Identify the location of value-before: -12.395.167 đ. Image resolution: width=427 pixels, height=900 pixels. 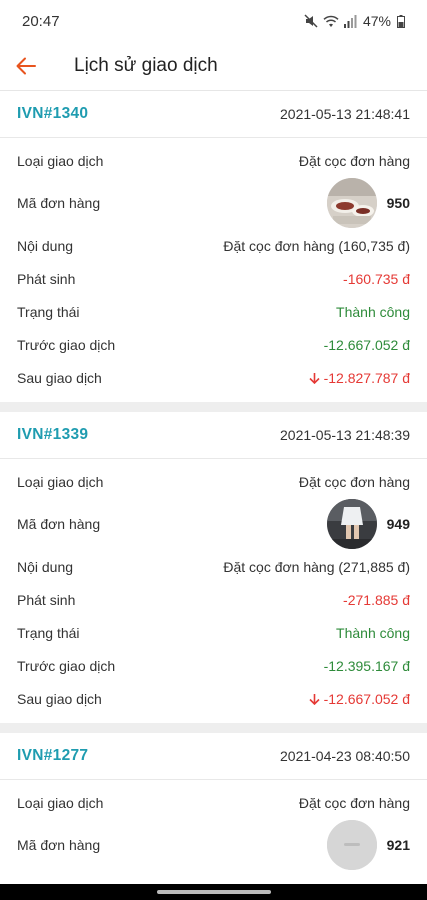
(366, 665).